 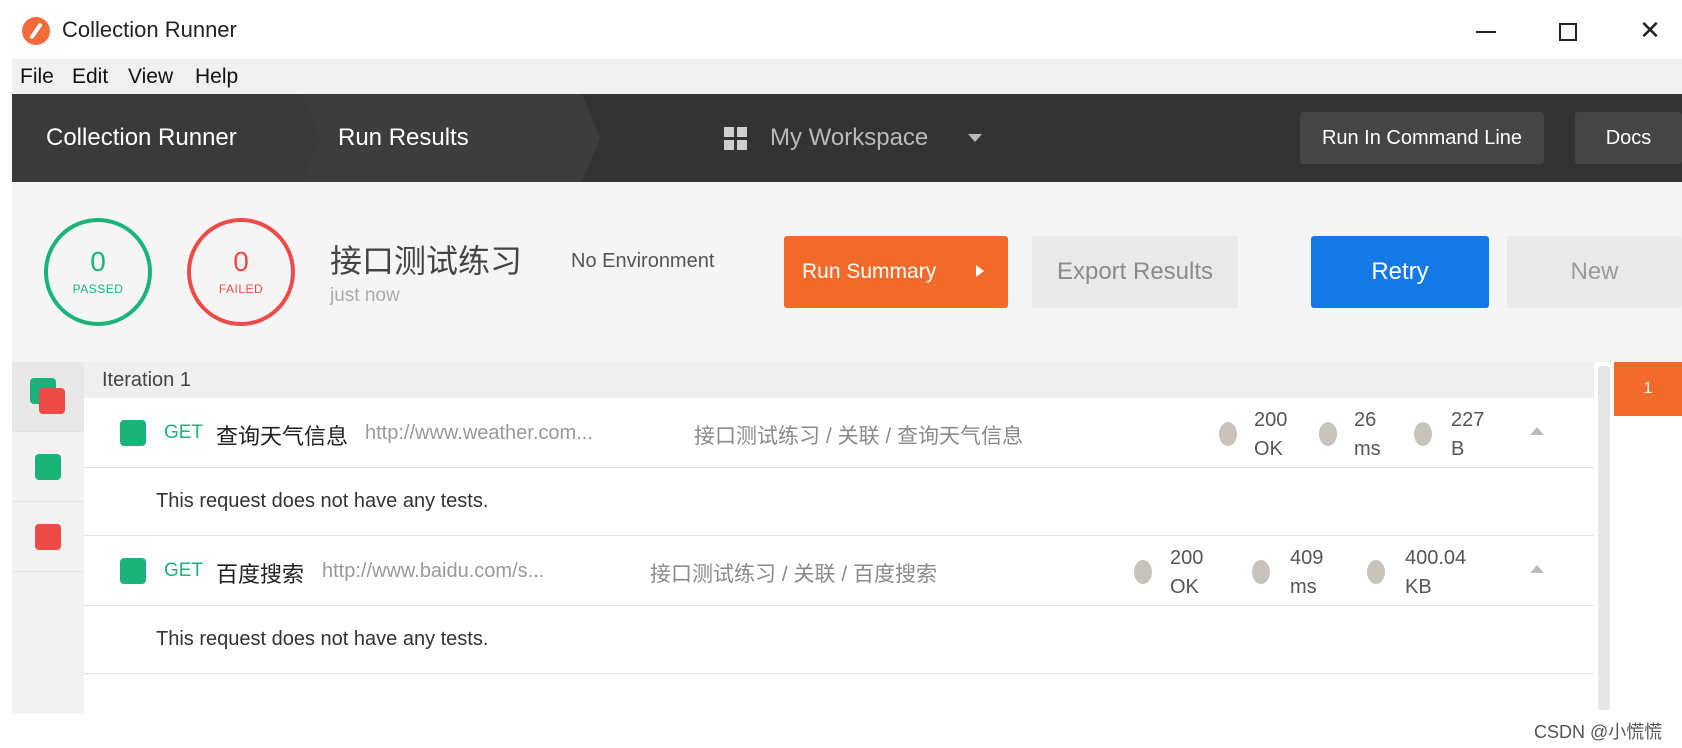 I want to click on iteration-marker: 1, so click(x=1648, y=389).